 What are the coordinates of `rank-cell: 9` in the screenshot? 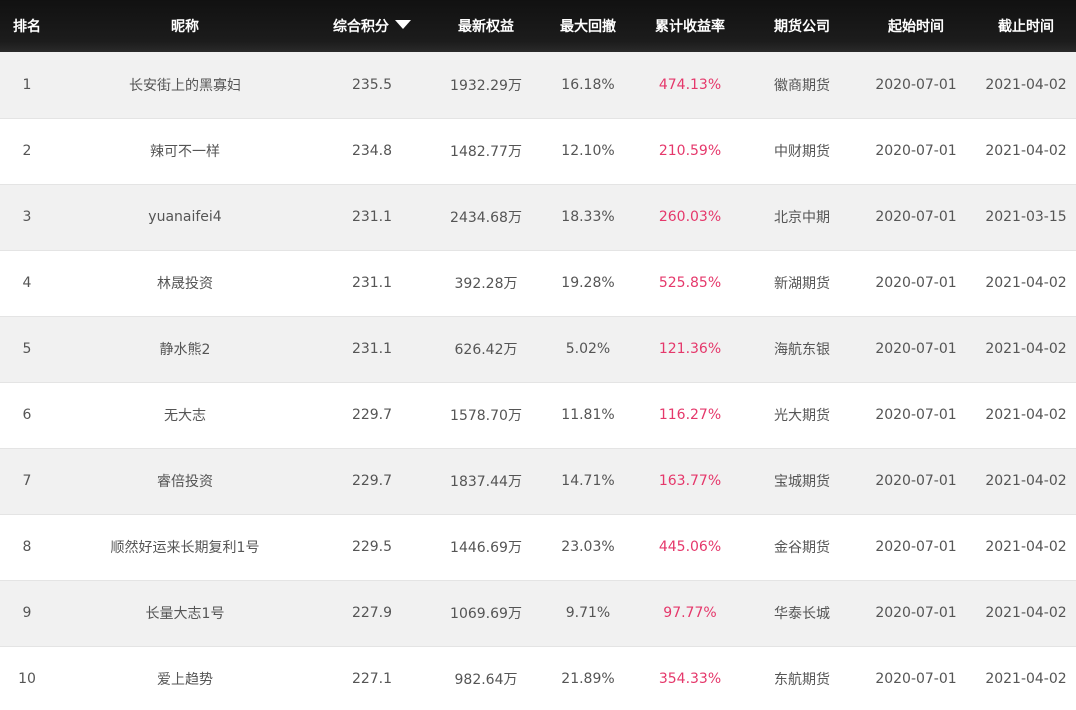 It's located at (27, 613).